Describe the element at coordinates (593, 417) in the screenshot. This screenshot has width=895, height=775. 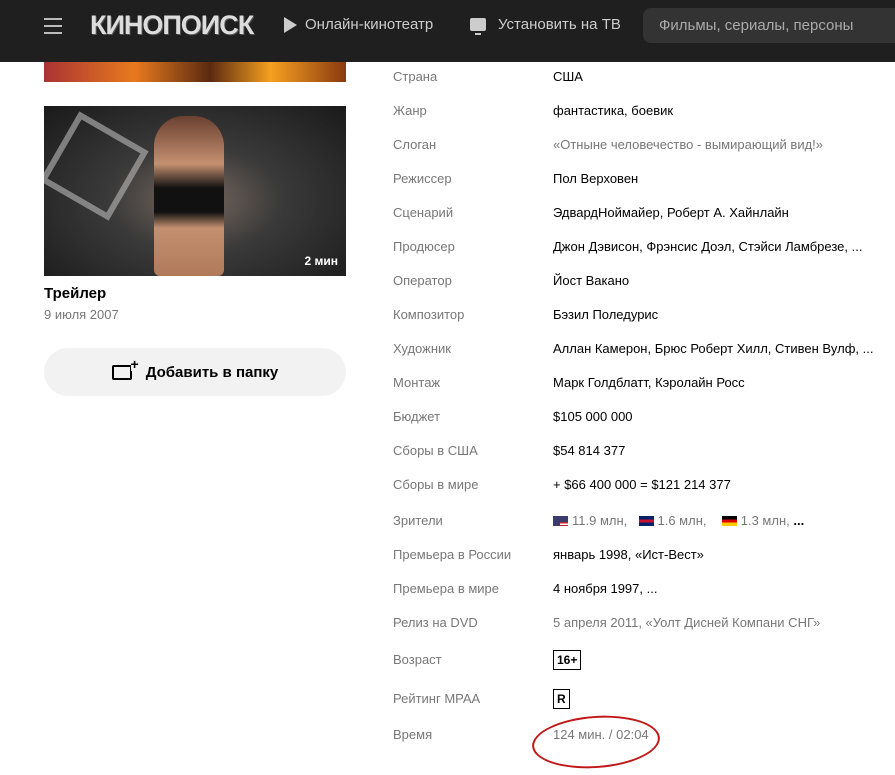
I see `detail-value: $105 000 000` at that location.